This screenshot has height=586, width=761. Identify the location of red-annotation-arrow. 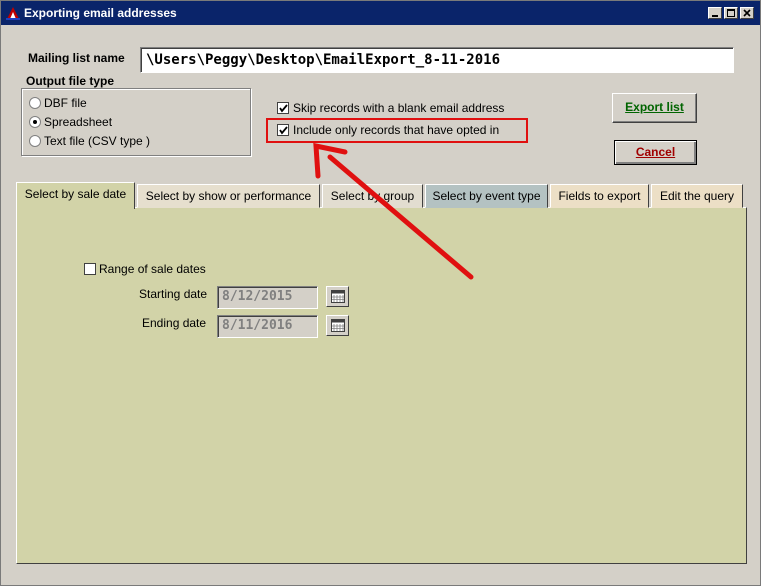
(393, 211).